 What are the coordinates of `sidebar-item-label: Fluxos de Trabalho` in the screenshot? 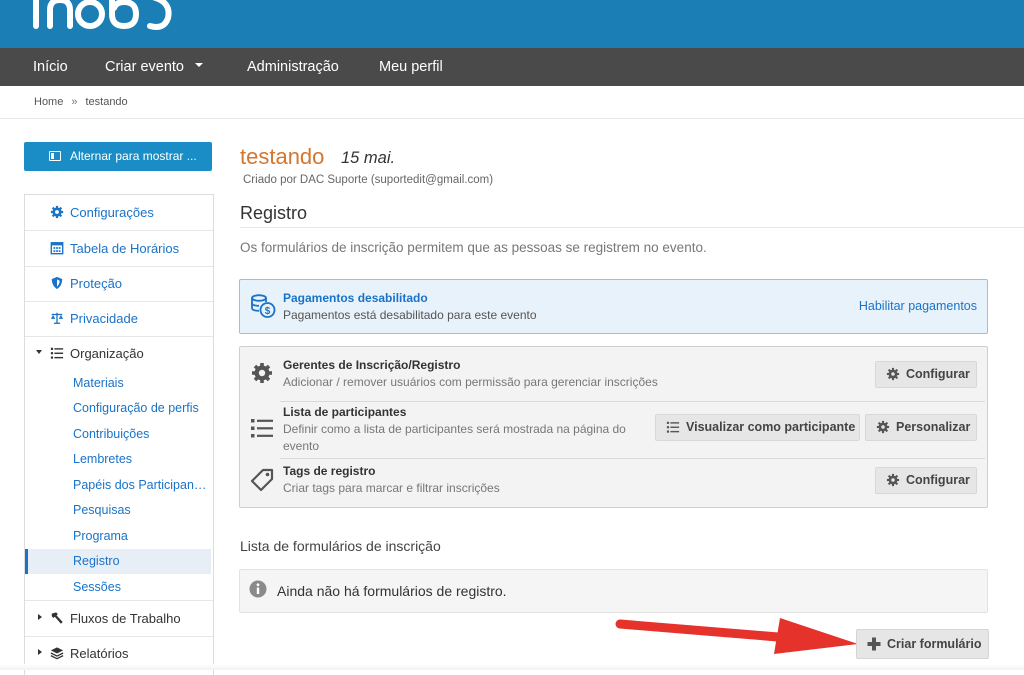 It's located at (125, 618).